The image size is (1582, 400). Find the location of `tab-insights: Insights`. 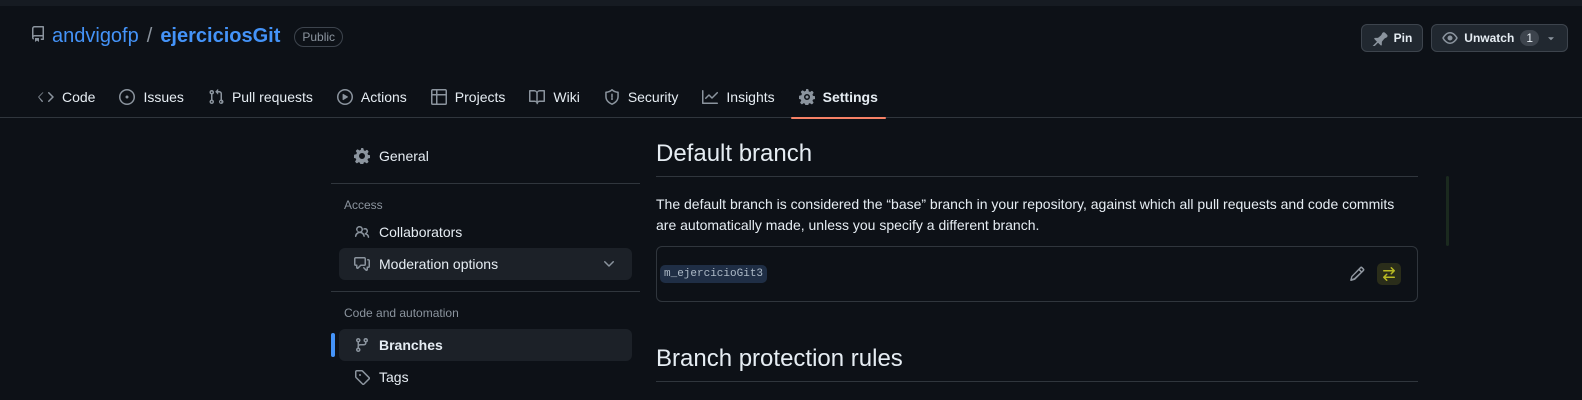

tab-insights: Insights is located at coordinates (738, 97).